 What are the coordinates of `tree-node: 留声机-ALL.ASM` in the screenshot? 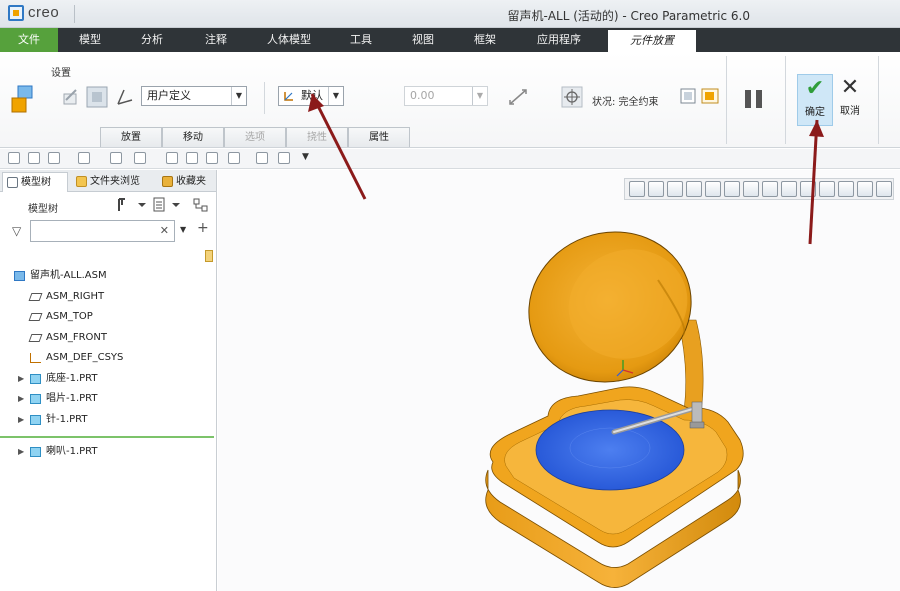 It's located at (108, 276).